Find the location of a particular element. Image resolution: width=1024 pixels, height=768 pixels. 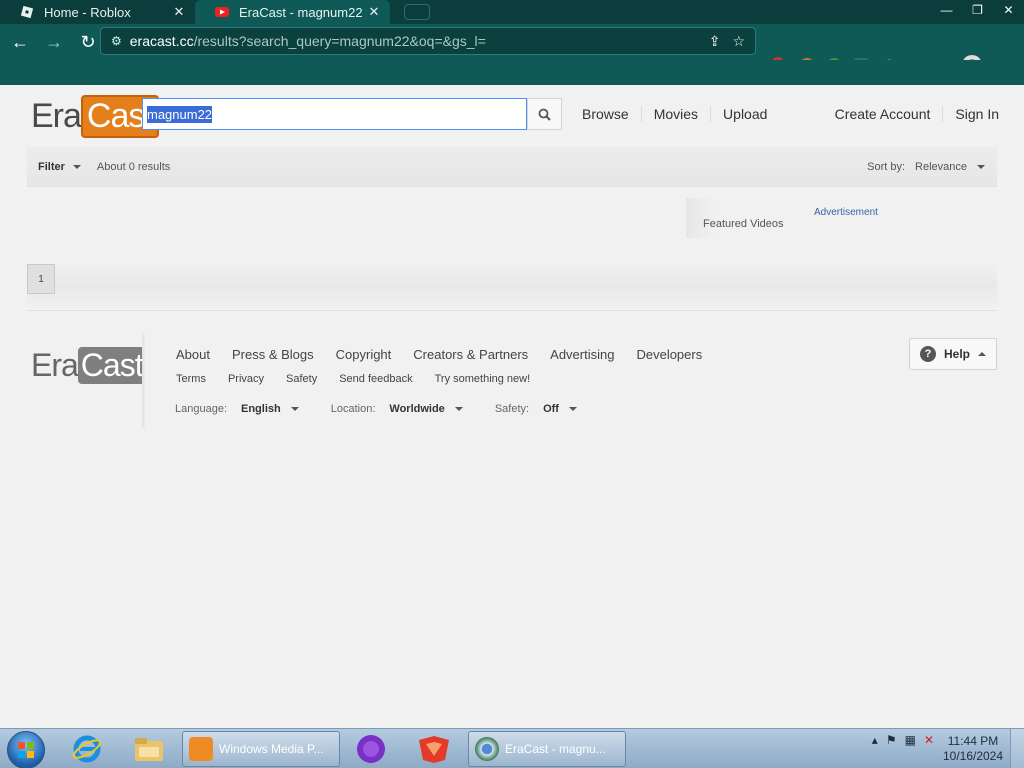

bookmark-star-icon: ☆ is located at coordinates (738, 41).